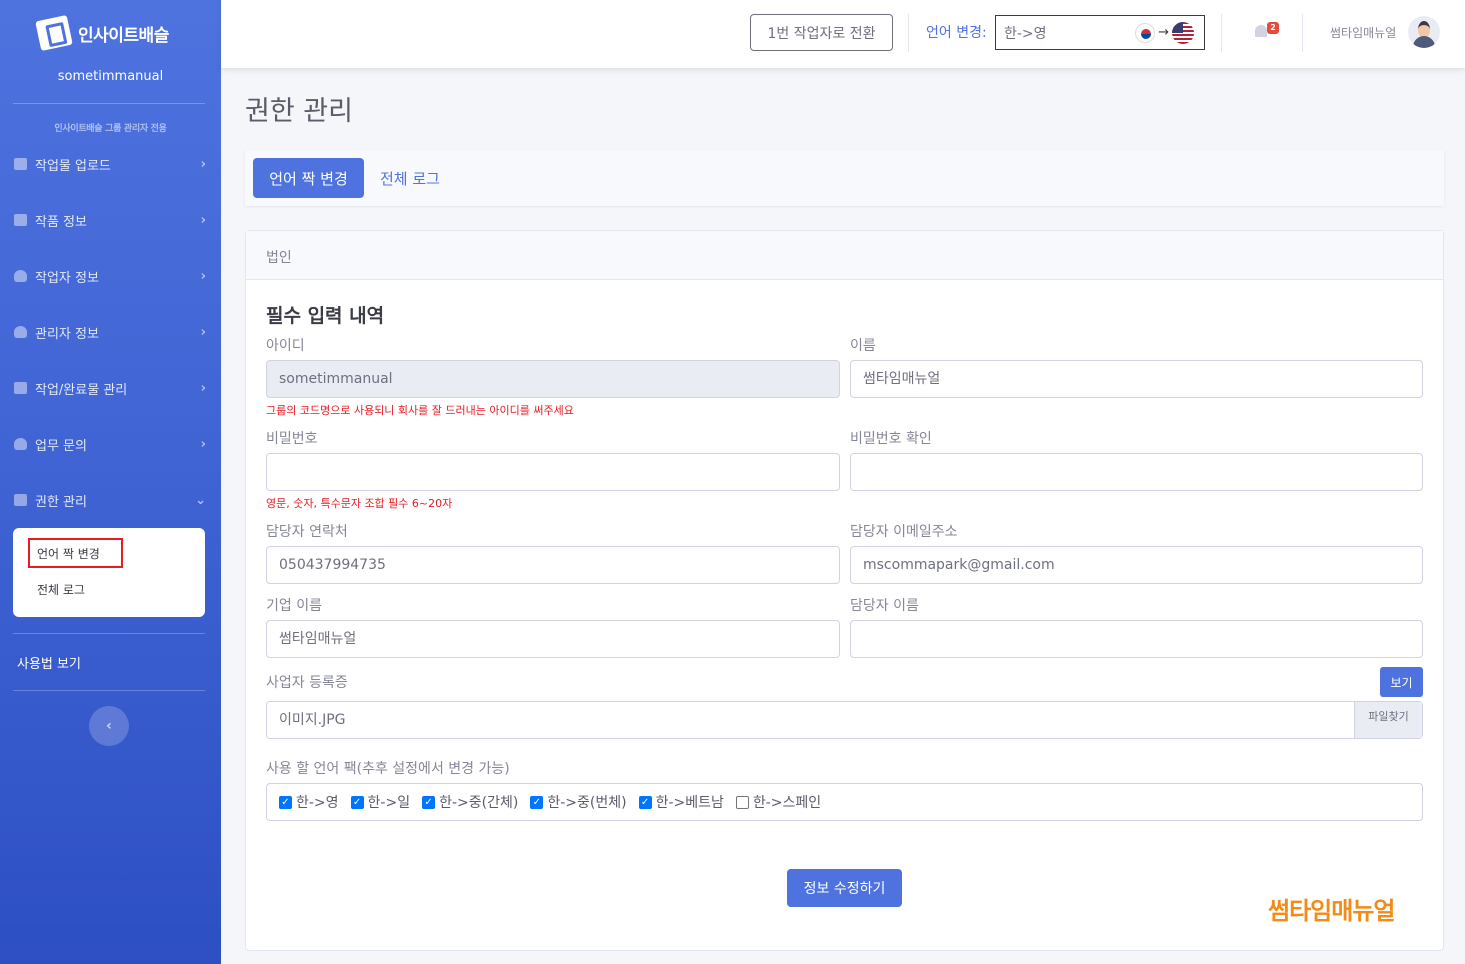  What do you see at coordinates (110, 76) in the screenshot?
I see `sidebar-username: sometimmanual` at bounding box center [110, 76].